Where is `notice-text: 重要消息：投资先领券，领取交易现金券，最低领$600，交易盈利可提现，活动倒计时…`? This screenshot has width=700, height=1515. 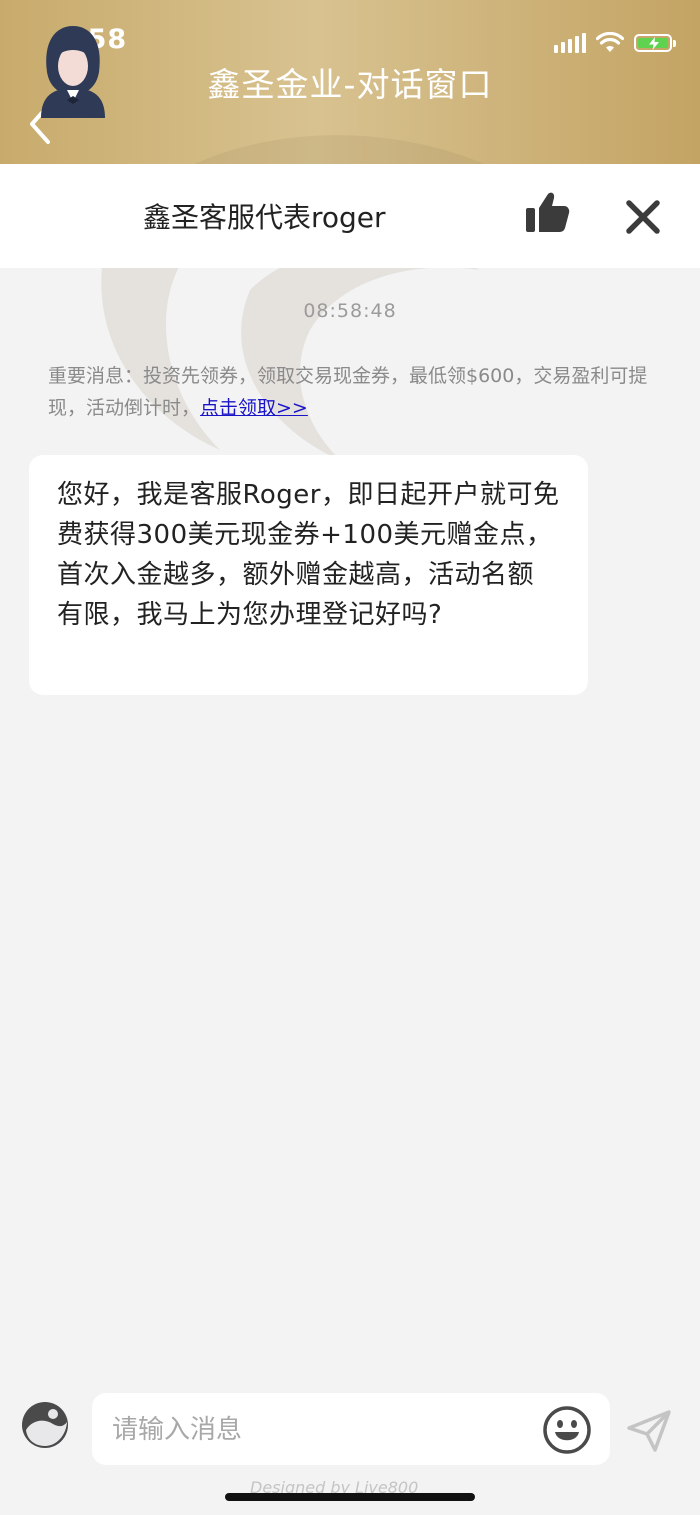
notice-text: 重要消息：投资先领券，领取交易现金券，最低领$600，交易盈利可提现，活动倒计时… is located at coordinates (348, 392).